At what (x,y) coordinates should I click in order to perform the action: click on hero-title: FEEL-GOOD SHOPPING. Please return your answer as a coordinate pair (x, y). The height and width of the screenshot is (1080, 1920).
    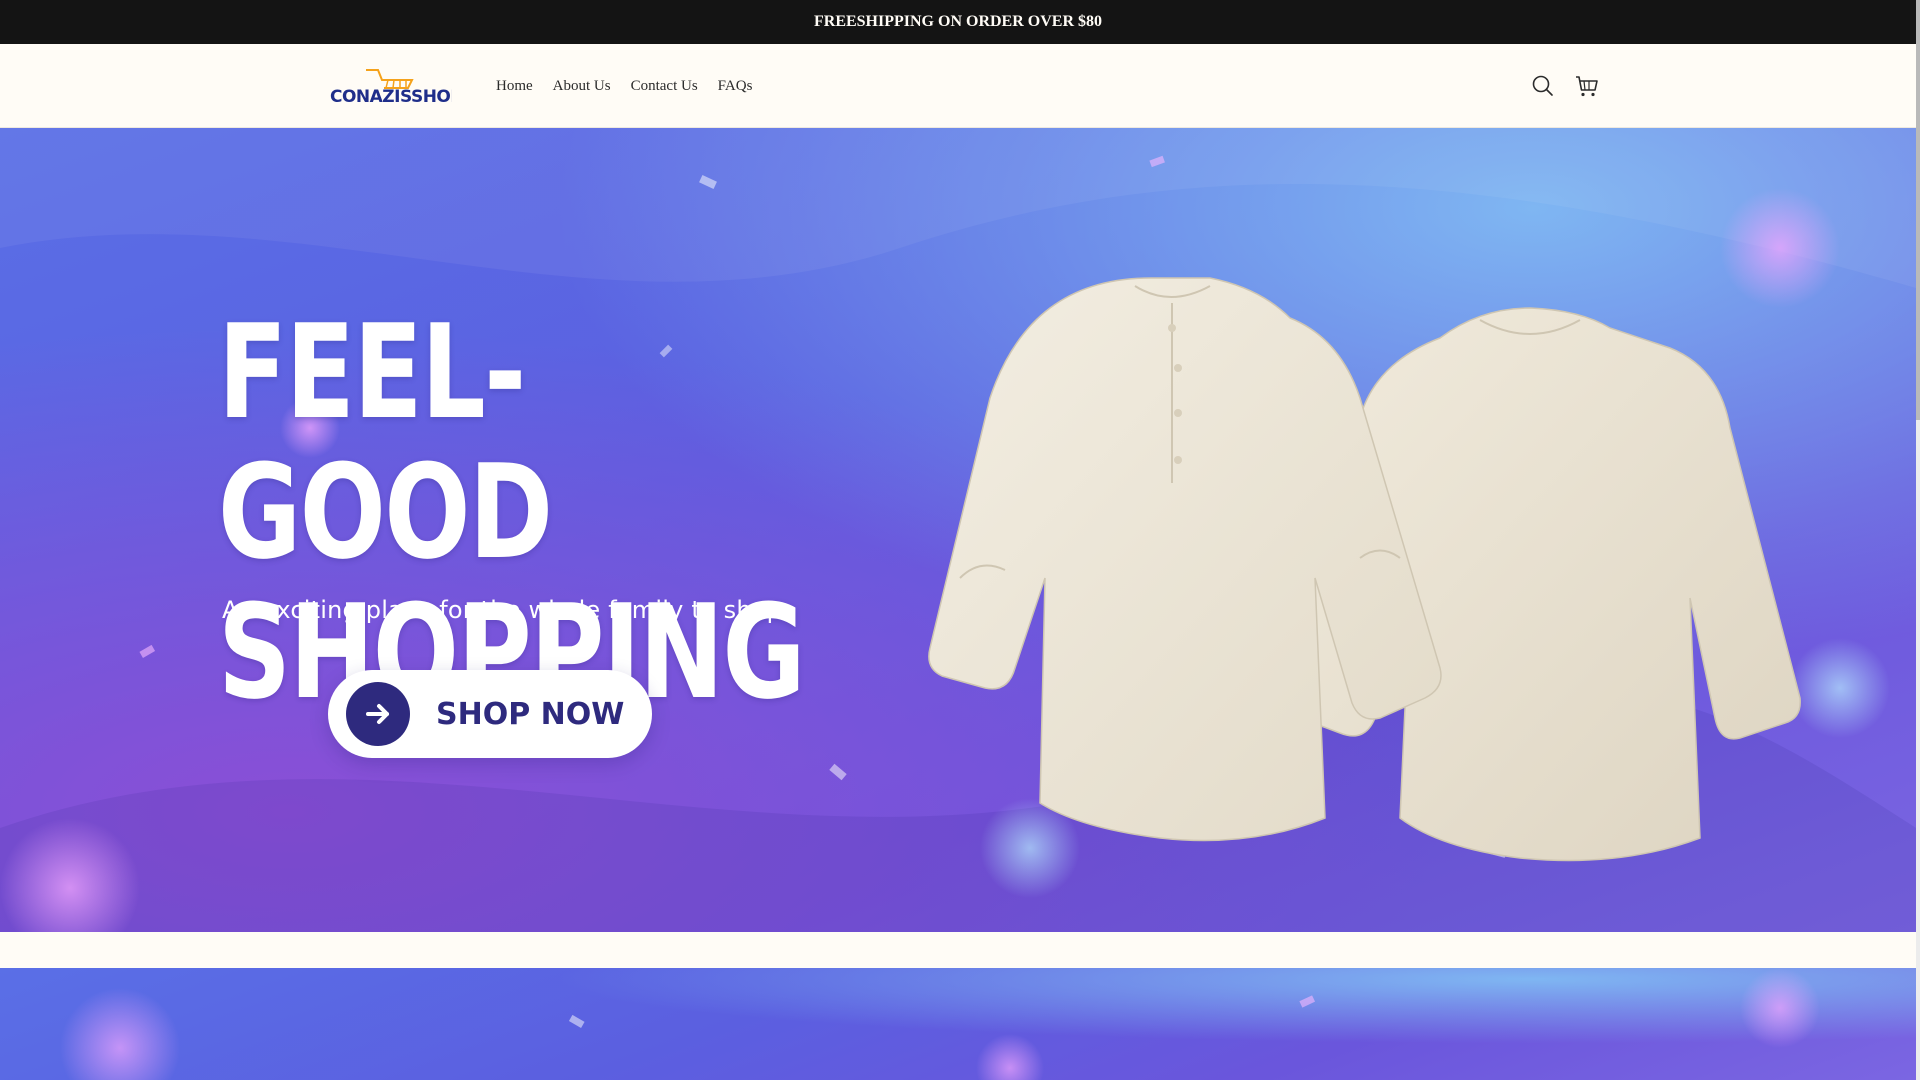
    Looking at the image, I should click on (512, 509).